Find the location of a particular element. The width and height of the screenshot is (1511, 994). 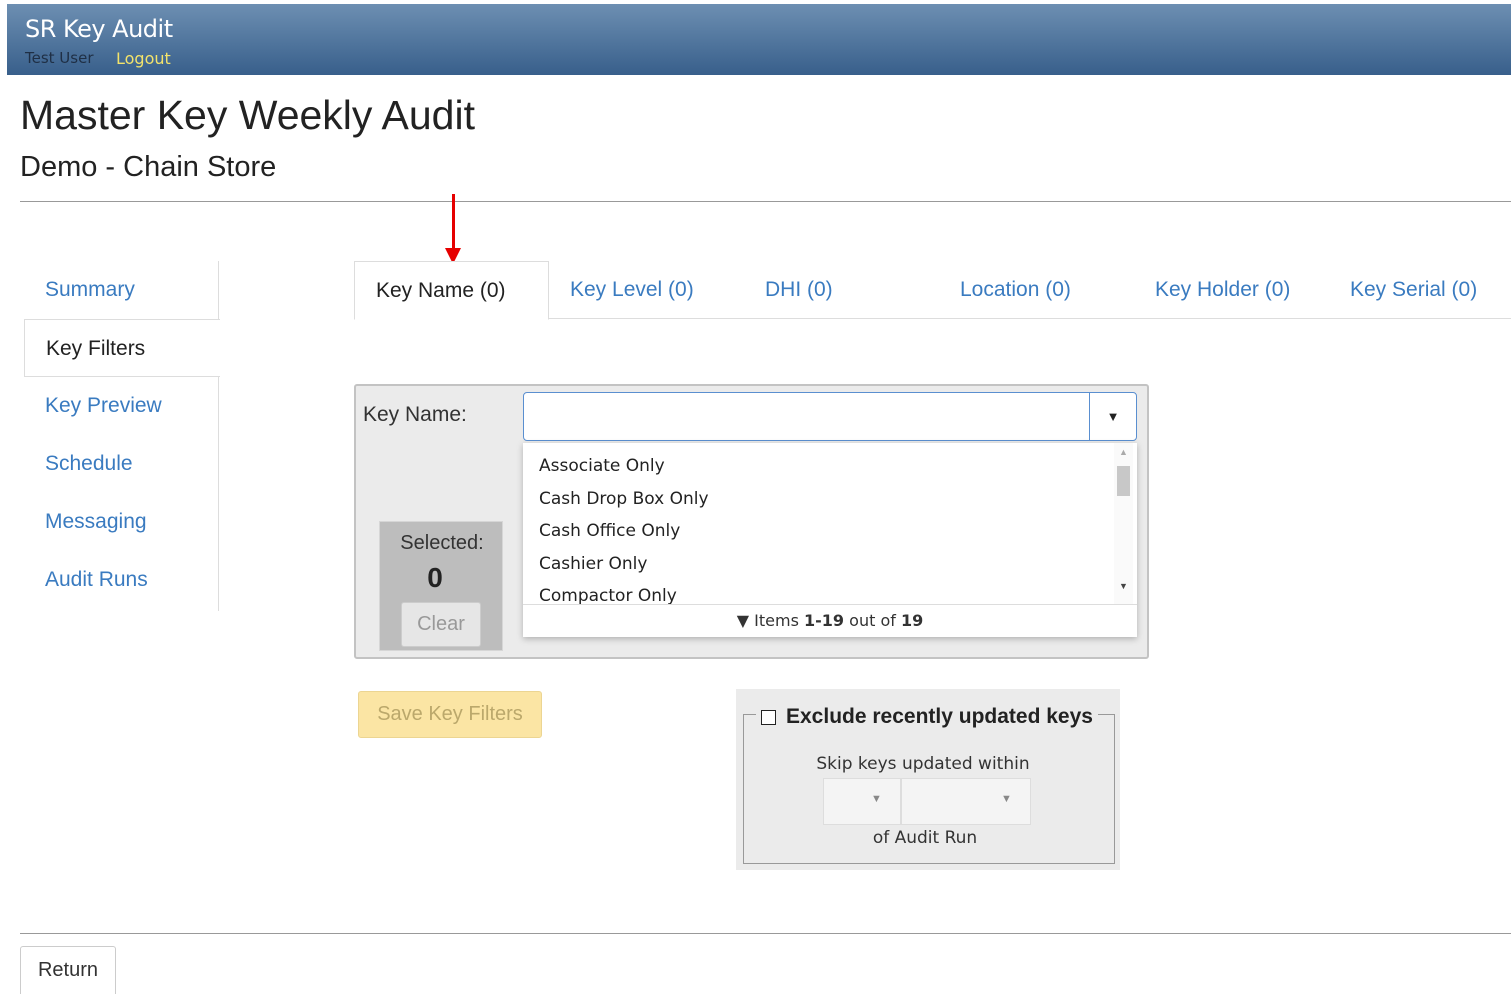

exclude-recent-checkbox is located at coordinates (768, 717).